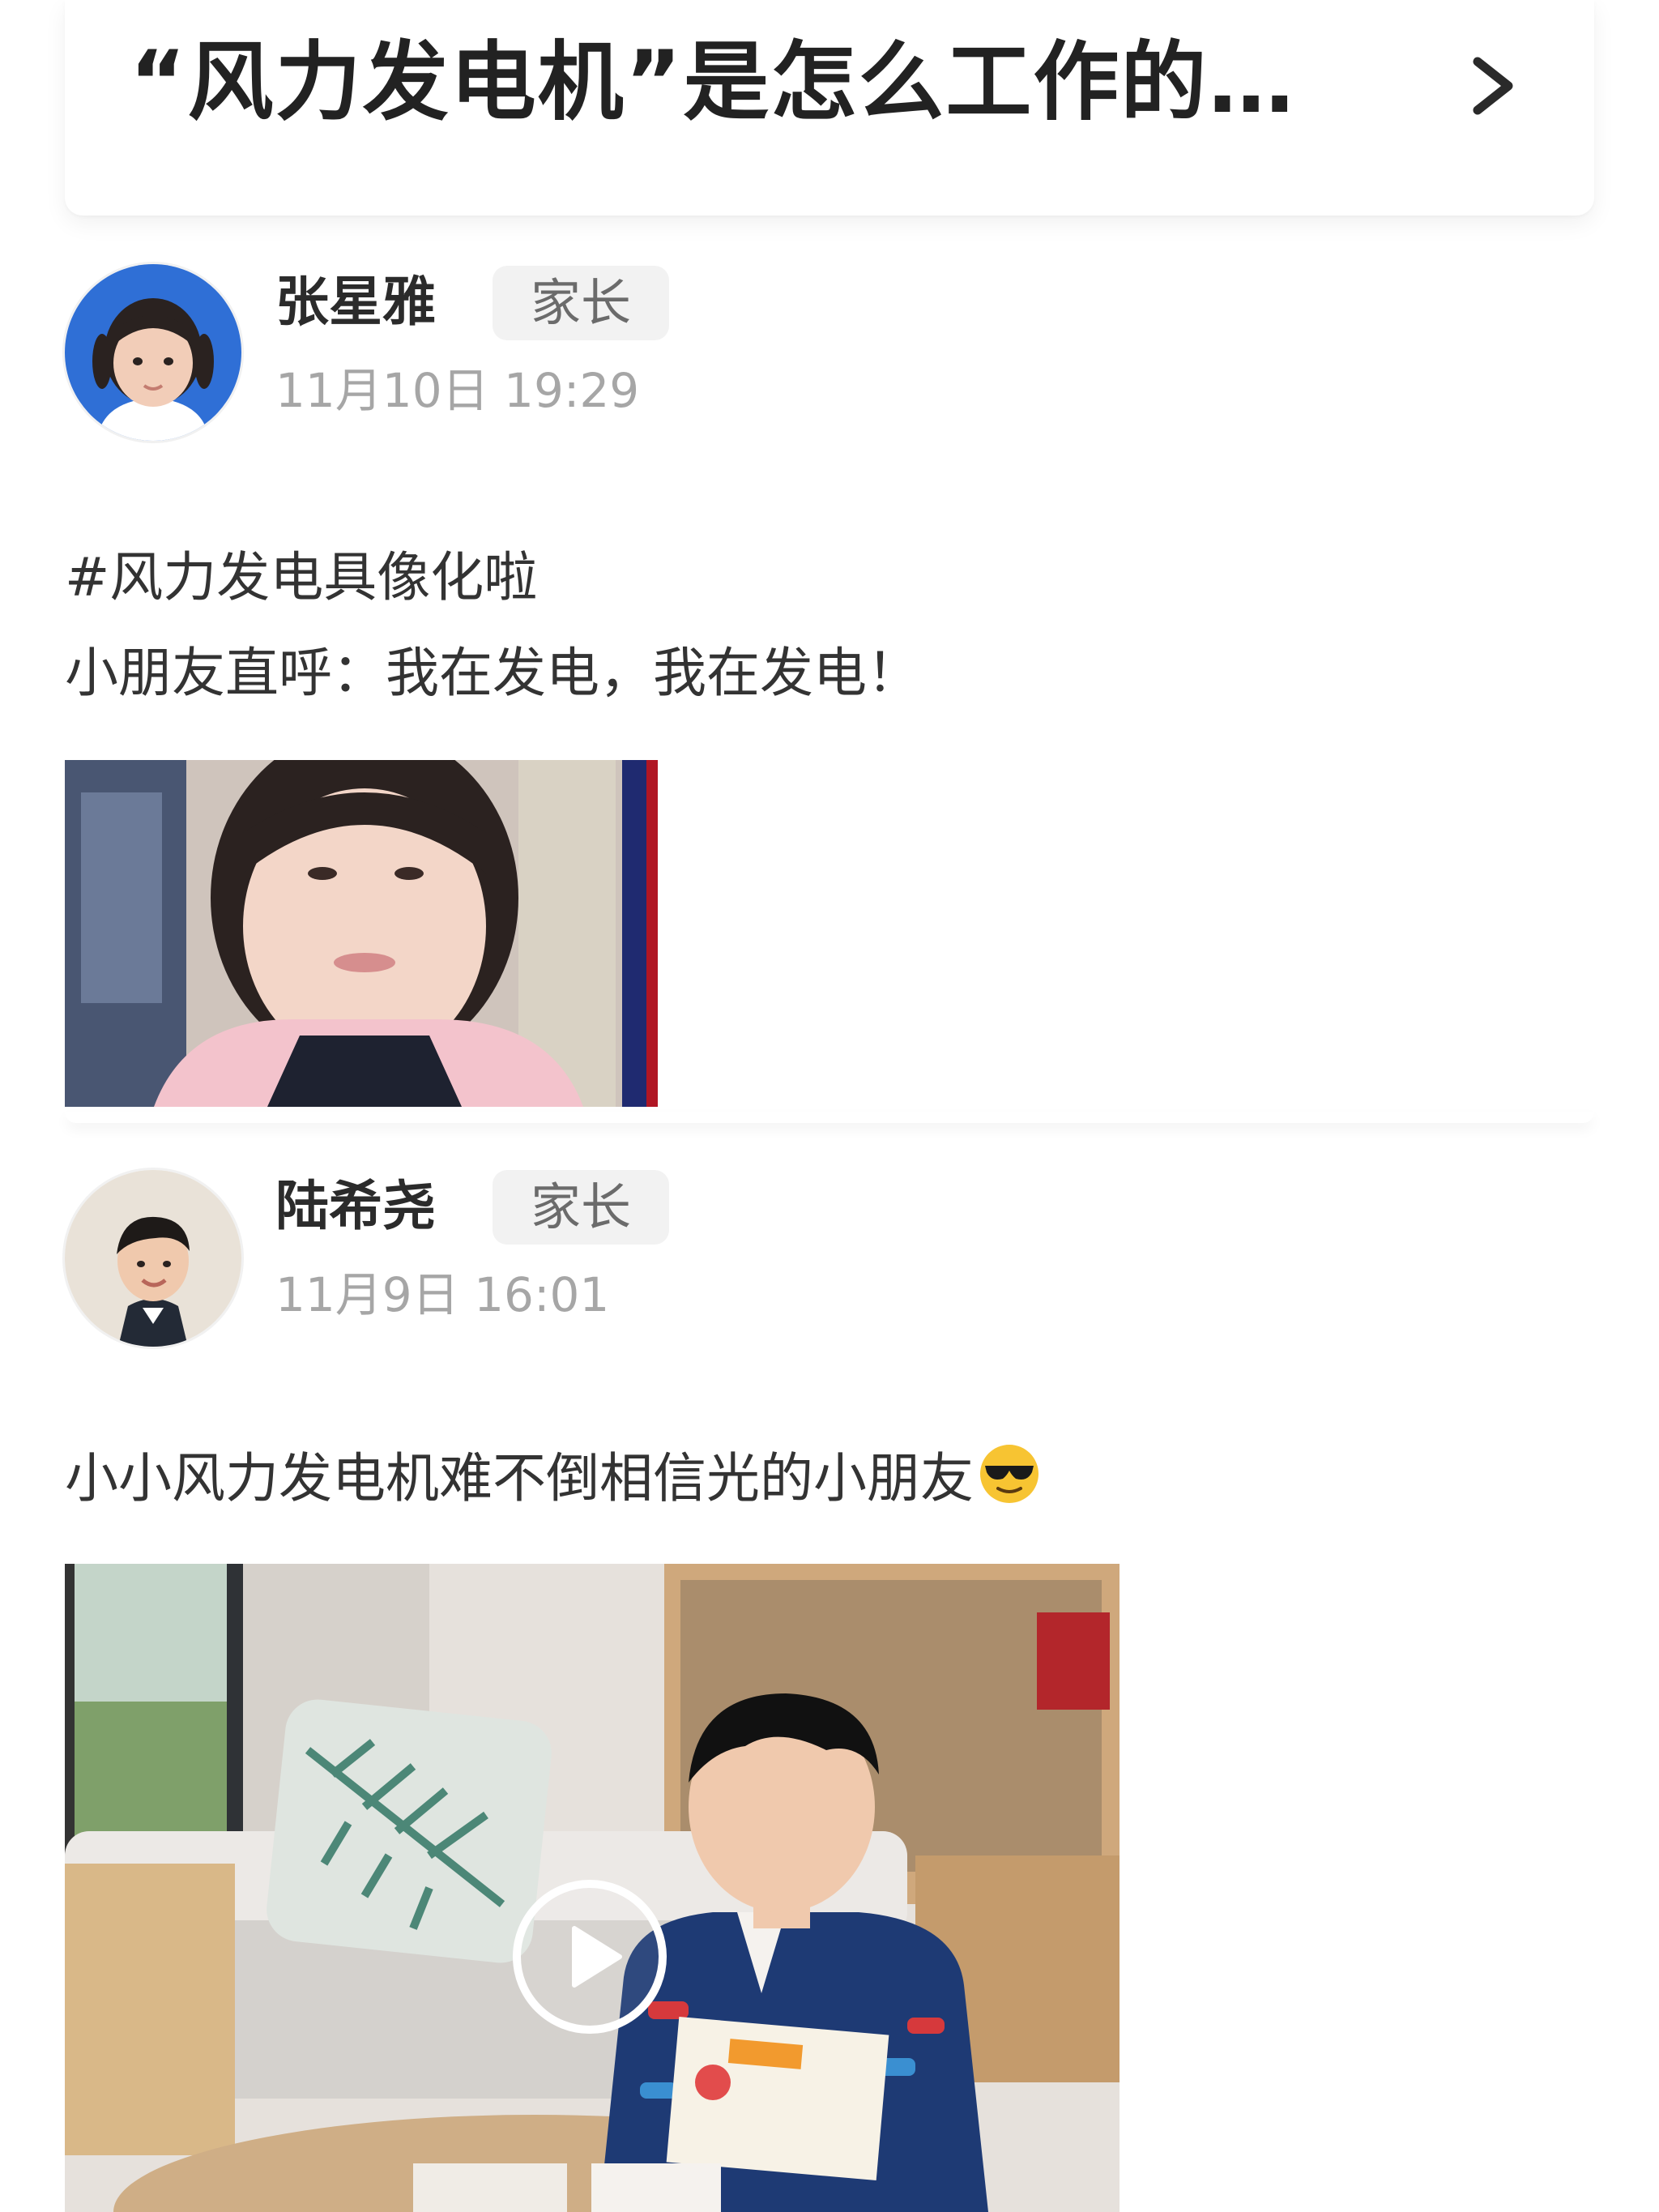 Image resolution: width=1659 pixels, height=2212 pixels. What do you see at coordinates (829, 1117) in the screenshot?
I see `post-divider` at bounding box center [829, 1117].